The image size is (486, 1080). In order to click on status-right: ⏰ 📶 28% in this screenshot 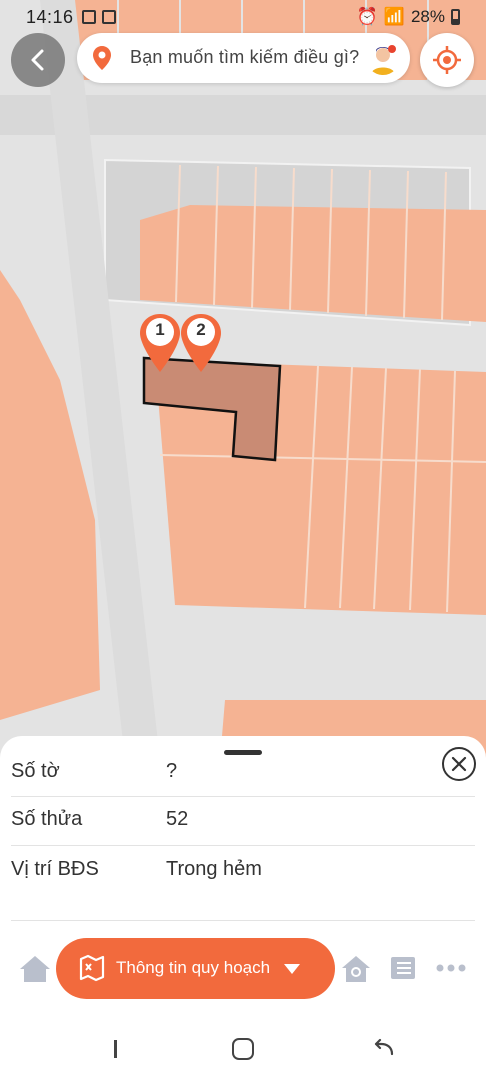, I will do `click(408, 17)`.